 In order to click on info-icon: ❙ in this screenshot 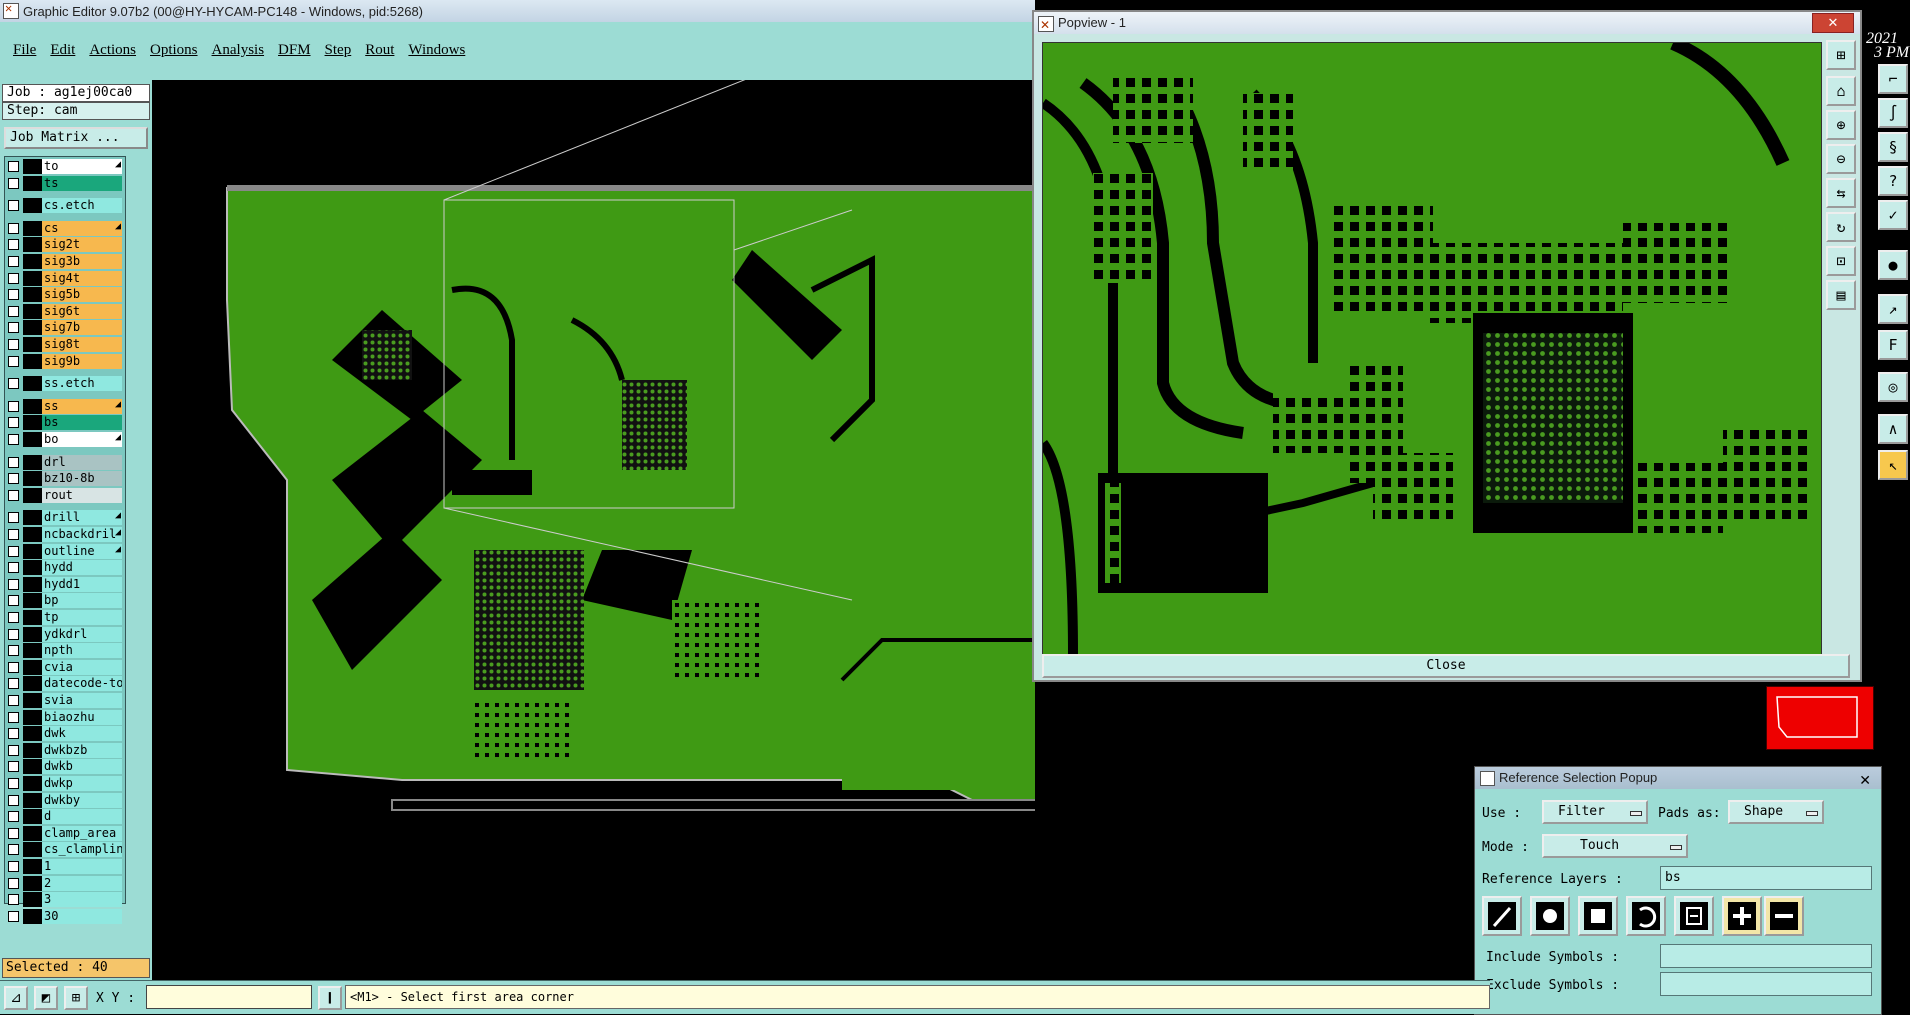, I will do `click(330, 998)`.